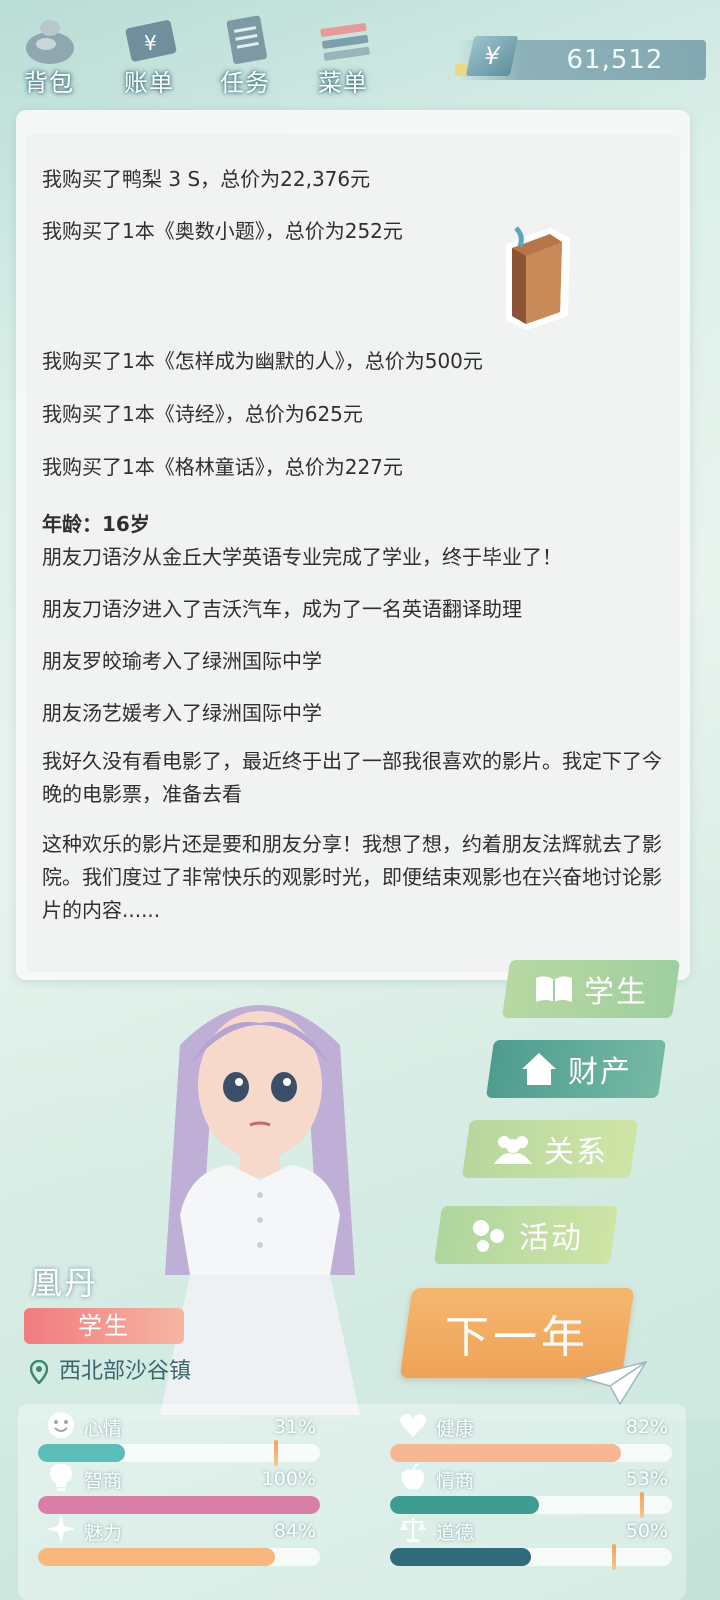 Image resolution: width=720 pixels, height=1600 pixels. I want to click on bag-button: 背包, so click(49, 55).